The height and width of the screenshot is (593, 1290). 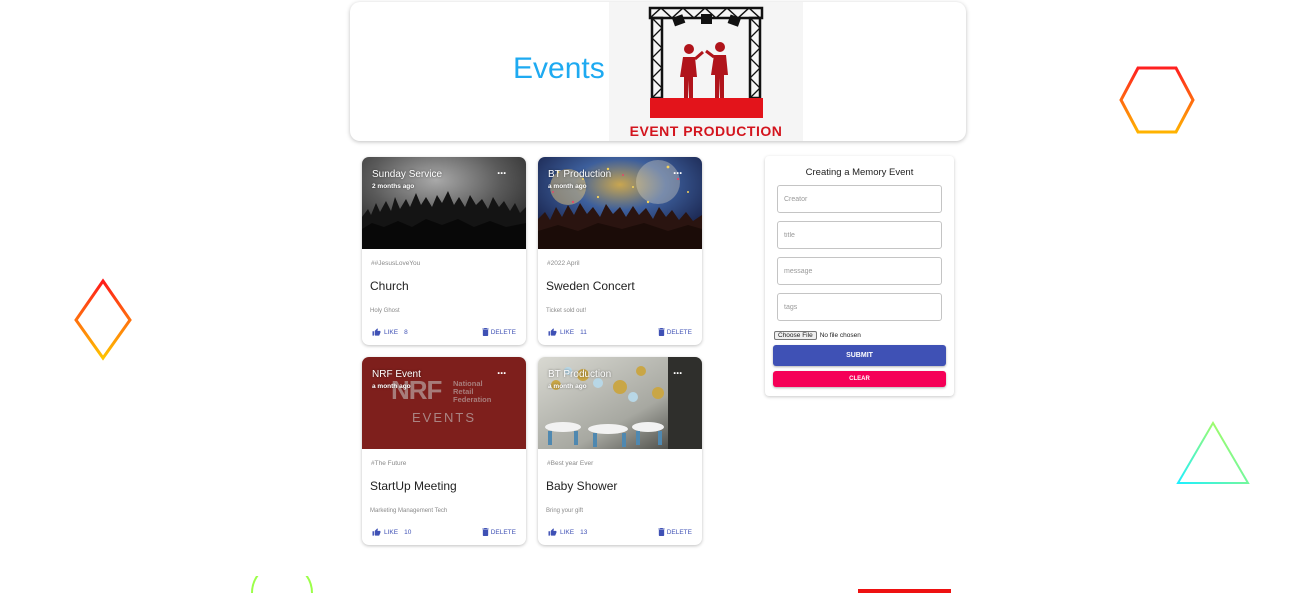 What do you see at coordinates (406, 332) in the screenshot?
I see `like-count: 8` at bounding box center [406, 332].